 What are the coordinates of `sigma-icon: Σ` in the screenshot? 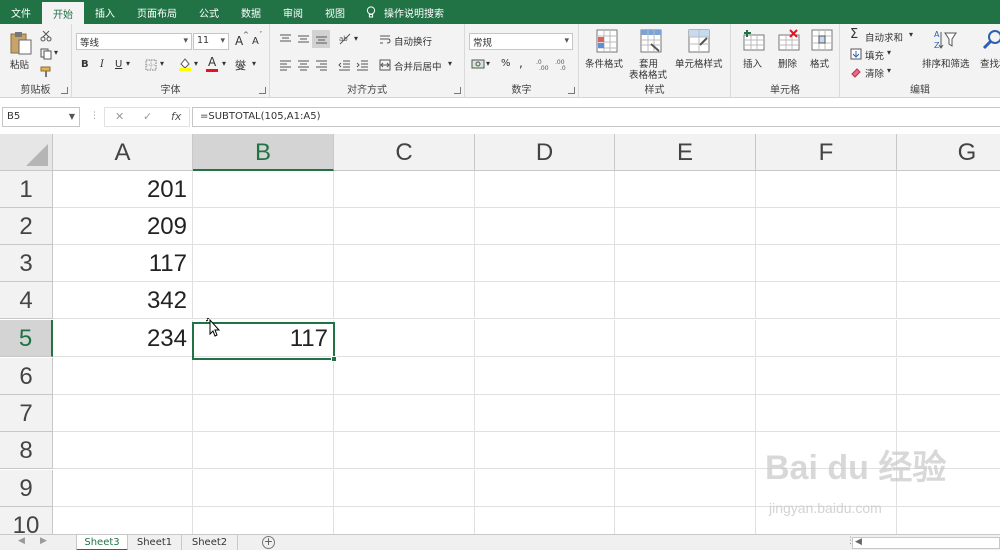 It's located at (854, 34).